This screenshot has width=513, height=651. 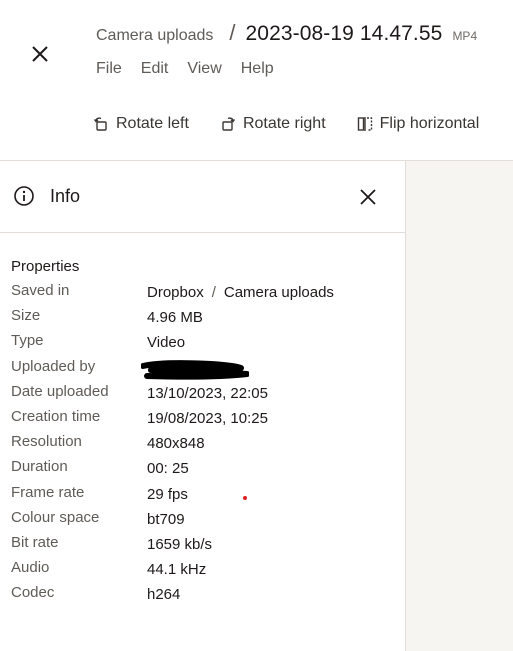 I want to click on info-panel-title: Info, so click(x=65, y=196).